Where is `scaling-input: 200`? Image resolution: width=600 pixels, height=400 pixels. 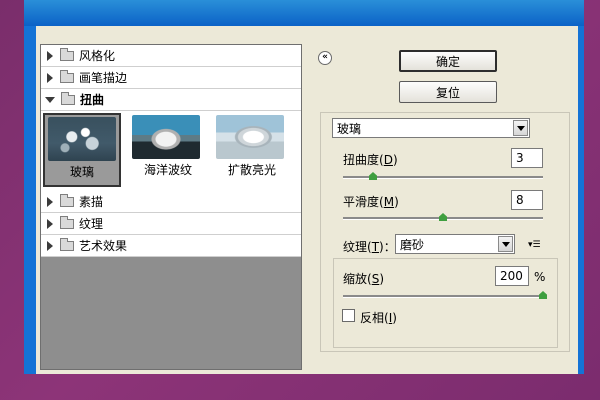
scaling-input: 200 is located at coordinates (512, 276).